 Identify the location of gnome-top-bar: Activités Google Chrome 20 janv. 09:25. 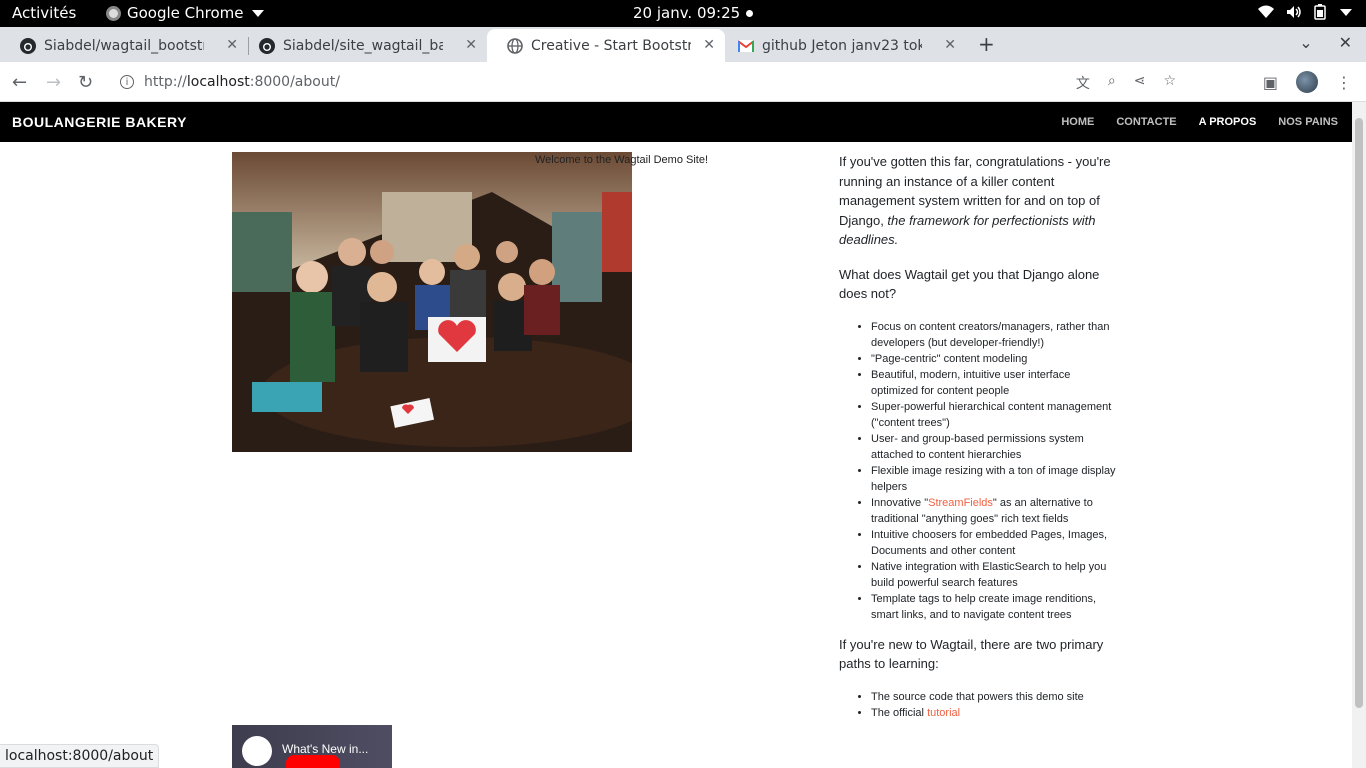
(683, 13).